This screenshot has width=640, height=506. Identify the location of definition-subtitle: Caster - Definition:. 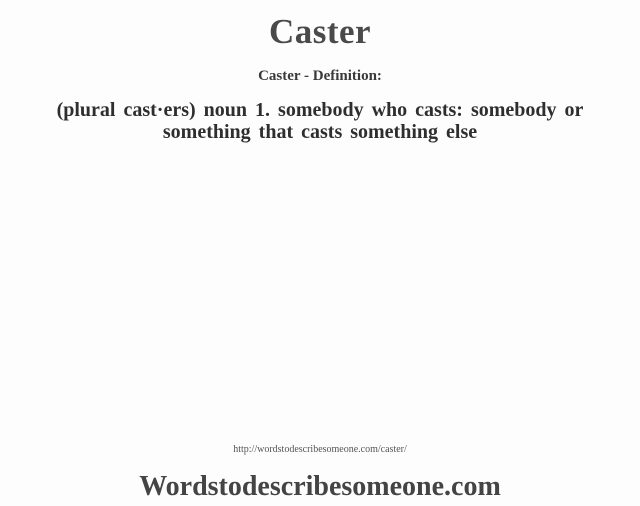
(320, 76).